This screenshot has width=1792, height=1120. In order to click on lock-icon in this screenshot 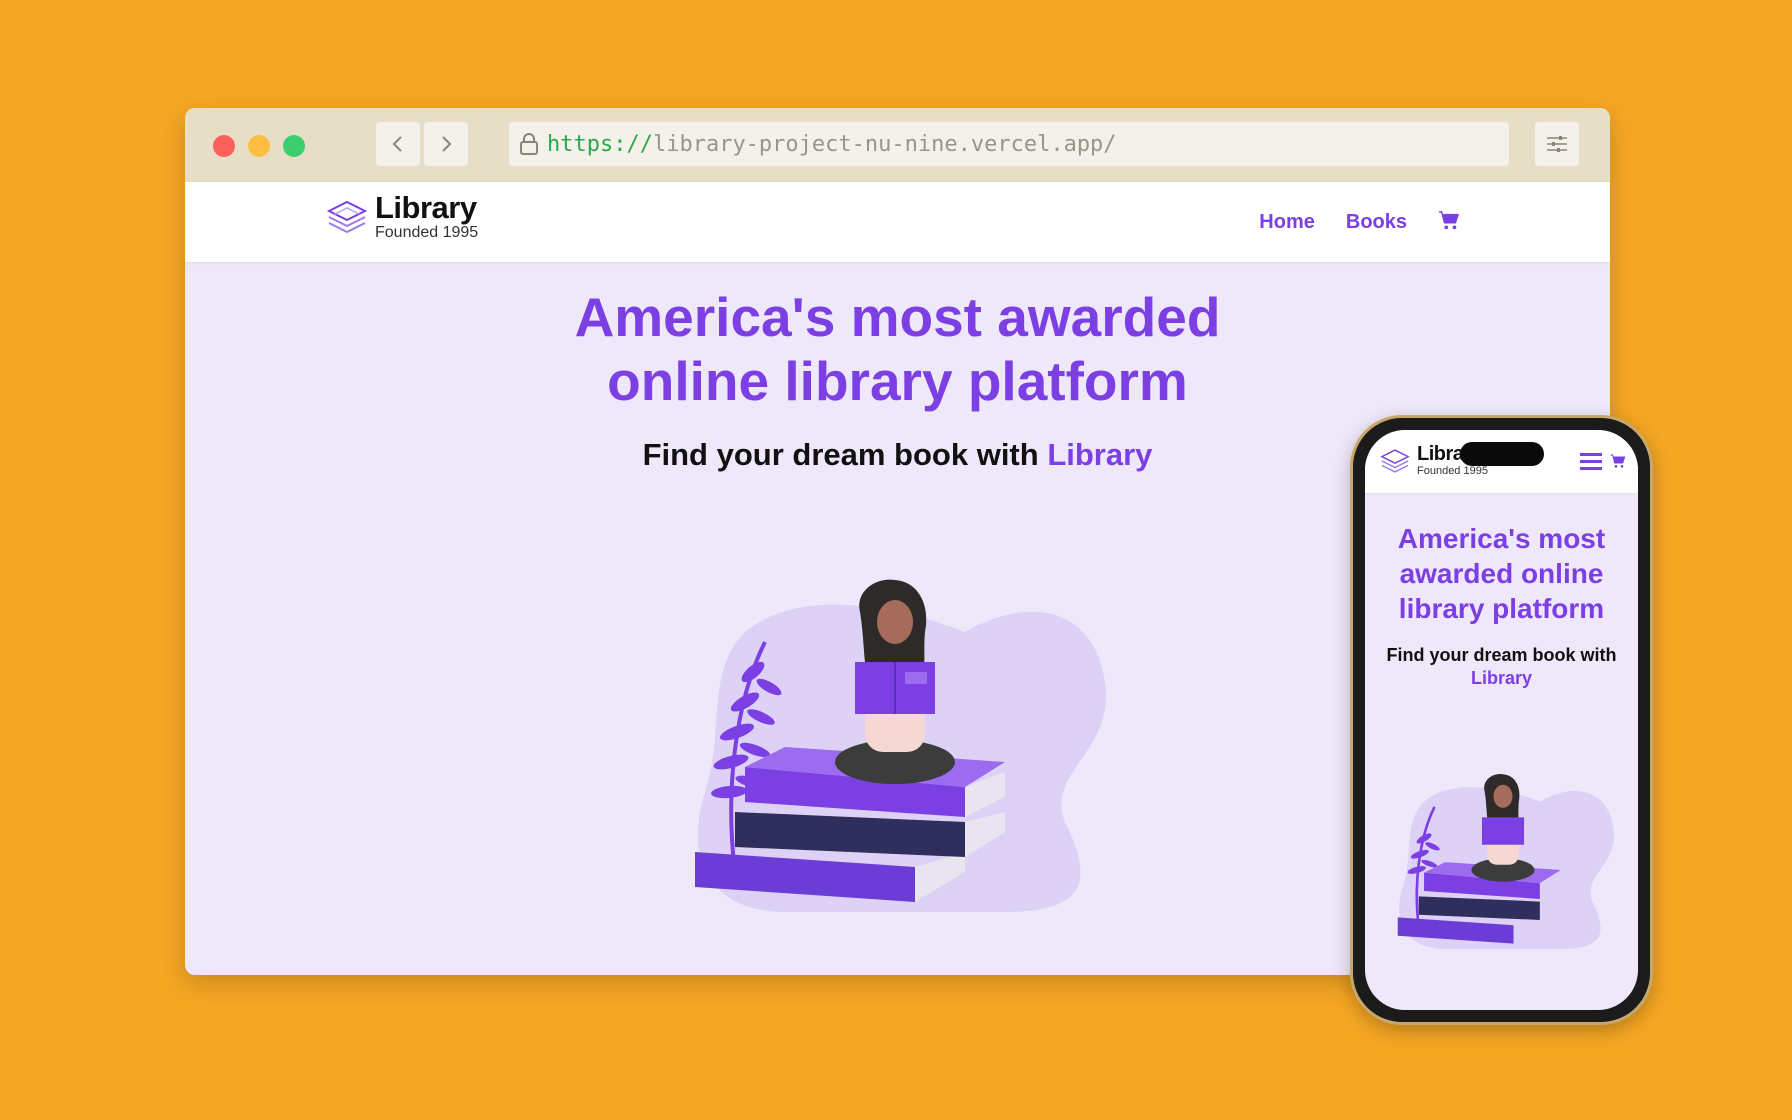, I will do `click(529, 144)`.